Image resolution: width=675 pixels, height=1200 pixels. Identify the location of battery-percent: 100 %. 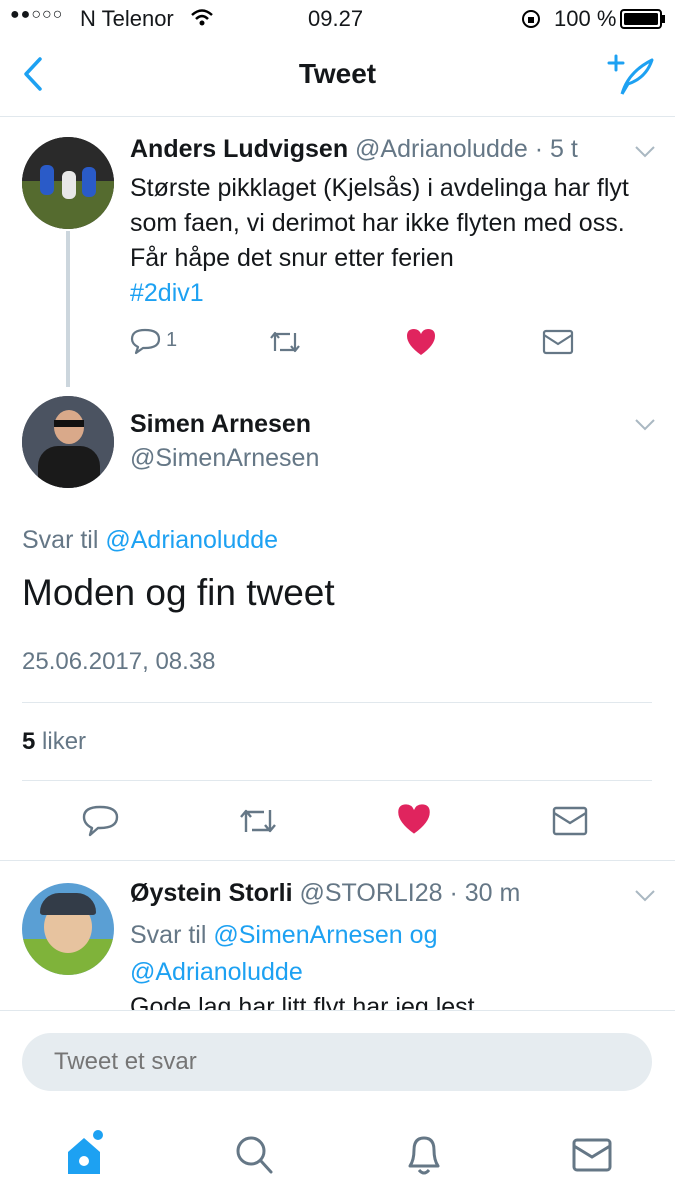
(585, 18).